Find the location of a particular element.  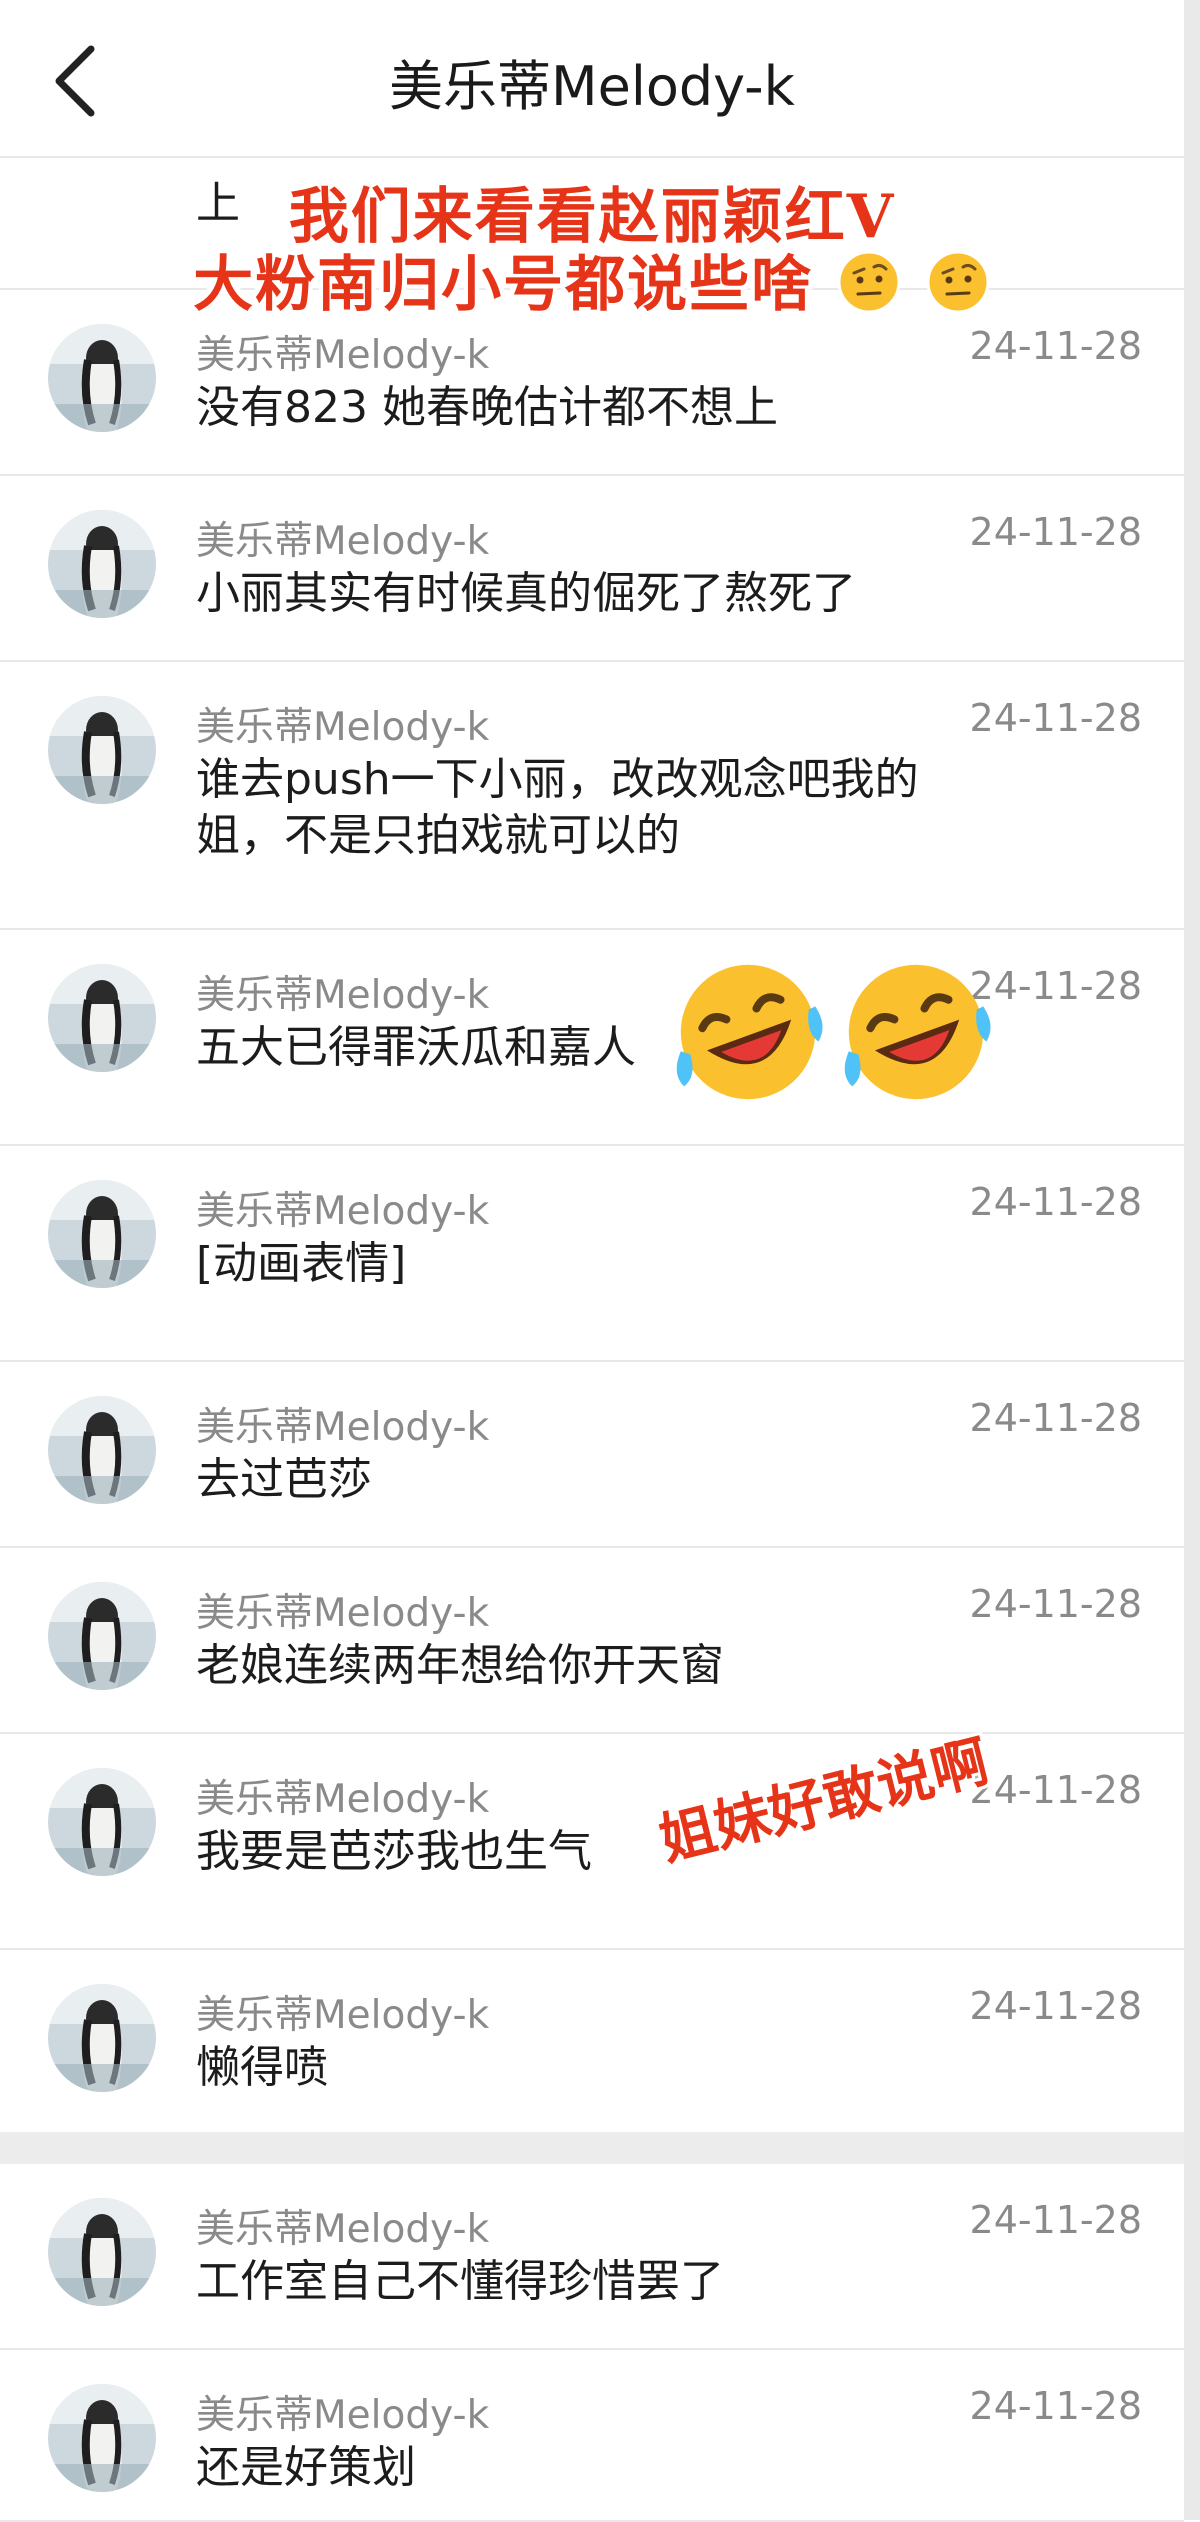

scroll-edge is located at coordinates (1192, 1260).